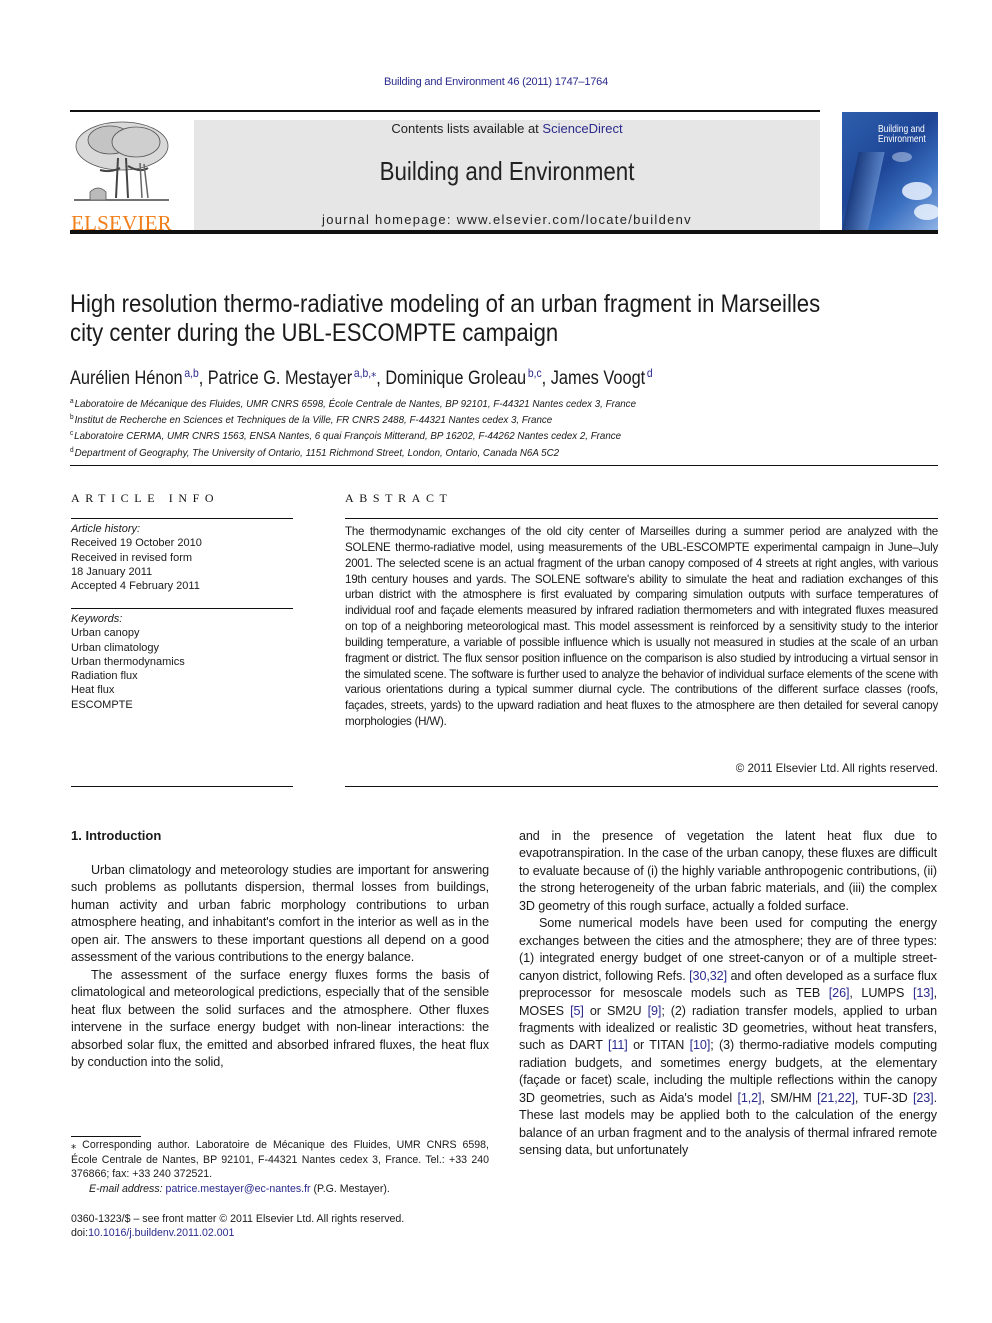  What do you see at coordinates (136, 543) in the screenshot?
I see `history-item: Received 19 October 2010` at bounding box center [136, 543].